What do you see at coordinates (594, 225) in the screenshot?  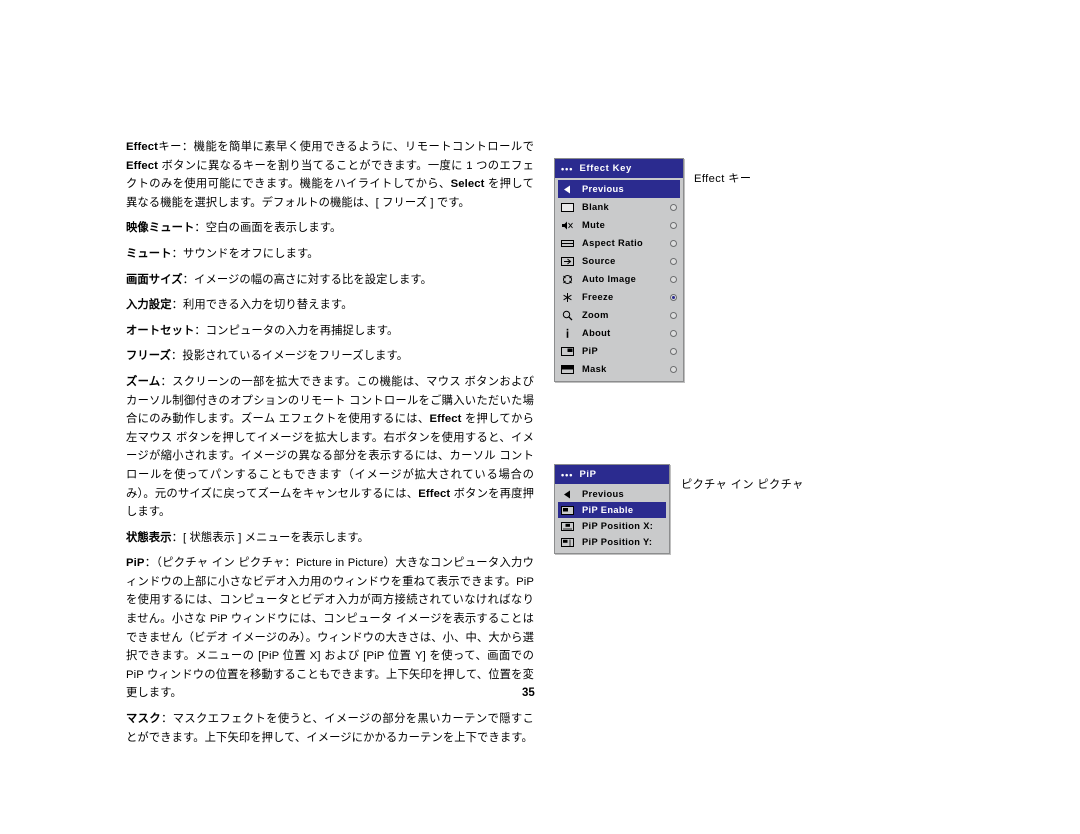 I see `menu-item-label: Mute` at bounding box center [594, 225].